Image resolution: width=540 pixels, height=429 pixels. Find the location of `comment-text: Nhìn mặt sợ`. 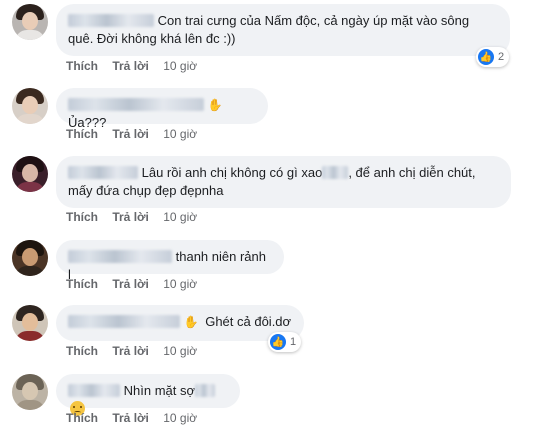

comment-text: Nhìn mặt sợ is located at coordinates (159, 390).